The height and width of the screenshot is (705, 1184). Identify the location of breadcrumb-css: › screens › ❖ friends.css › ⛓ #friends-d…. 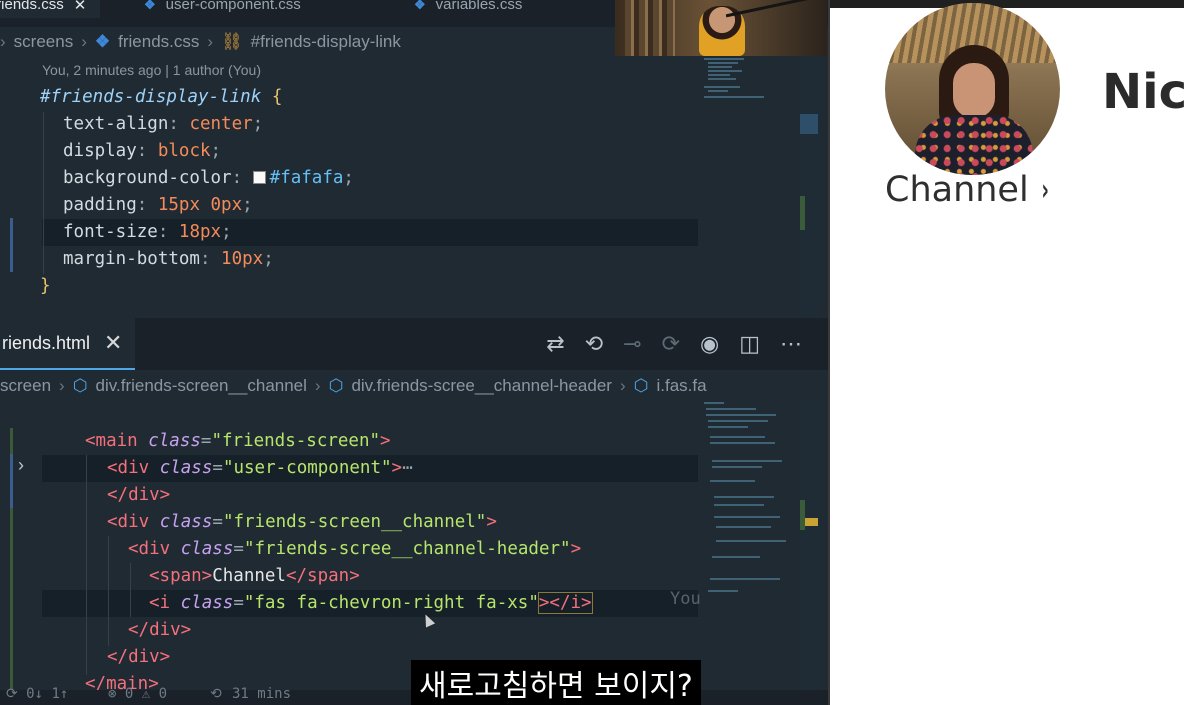
(200, 42).